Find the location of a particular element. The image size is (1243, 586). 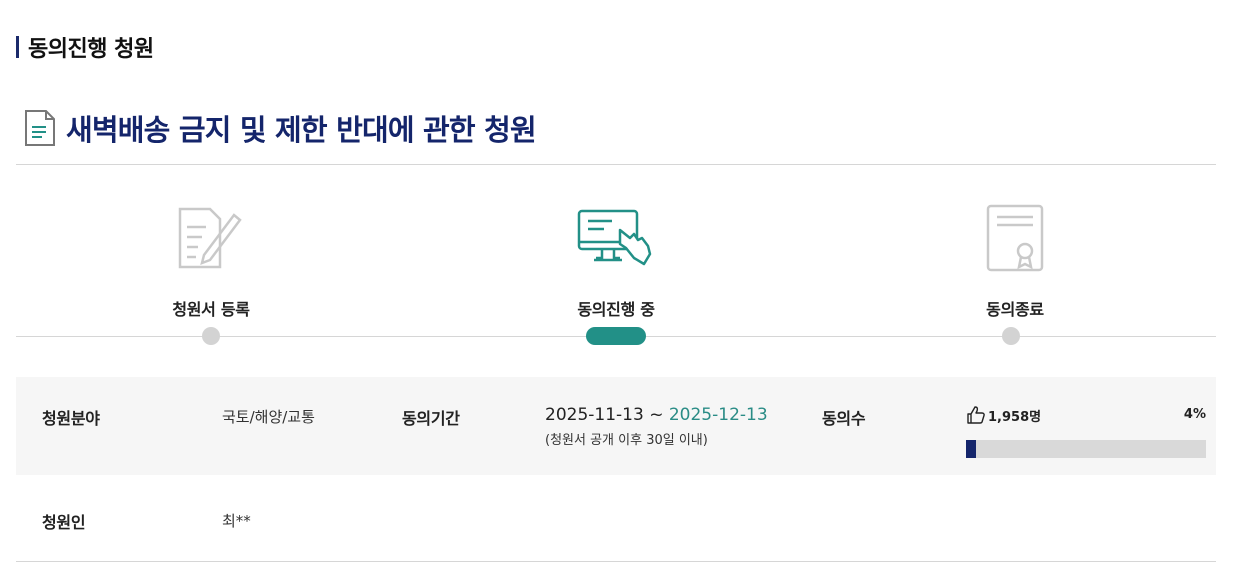

step-closed: 동의종료 is located at coordinates (1015, 260).